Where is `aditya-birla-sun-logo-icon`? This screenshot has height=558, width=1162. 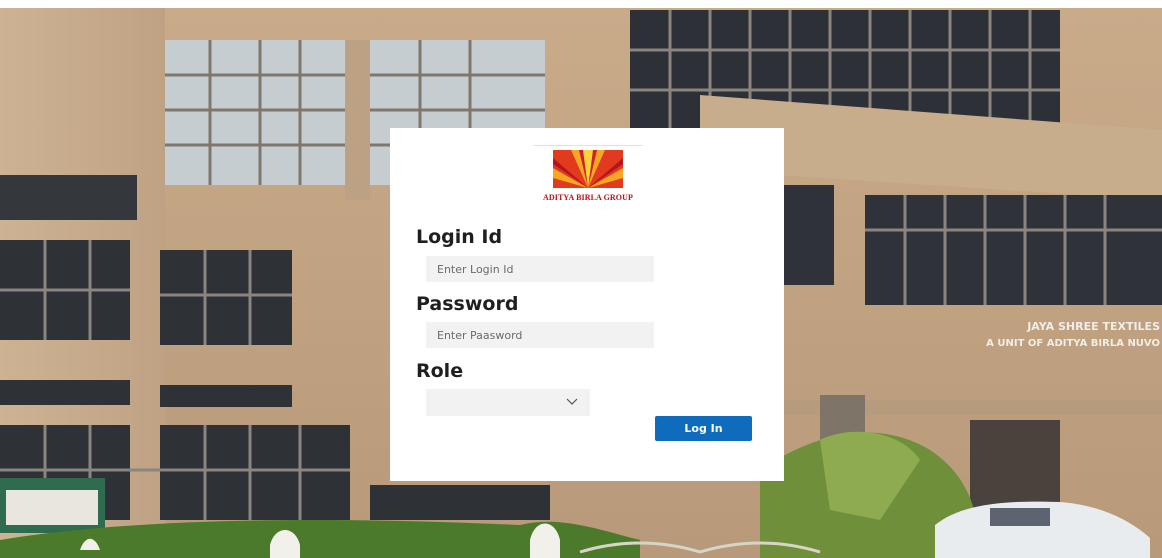 aditya-birla-sun-logo-icon is located at coordinates (588, 169).